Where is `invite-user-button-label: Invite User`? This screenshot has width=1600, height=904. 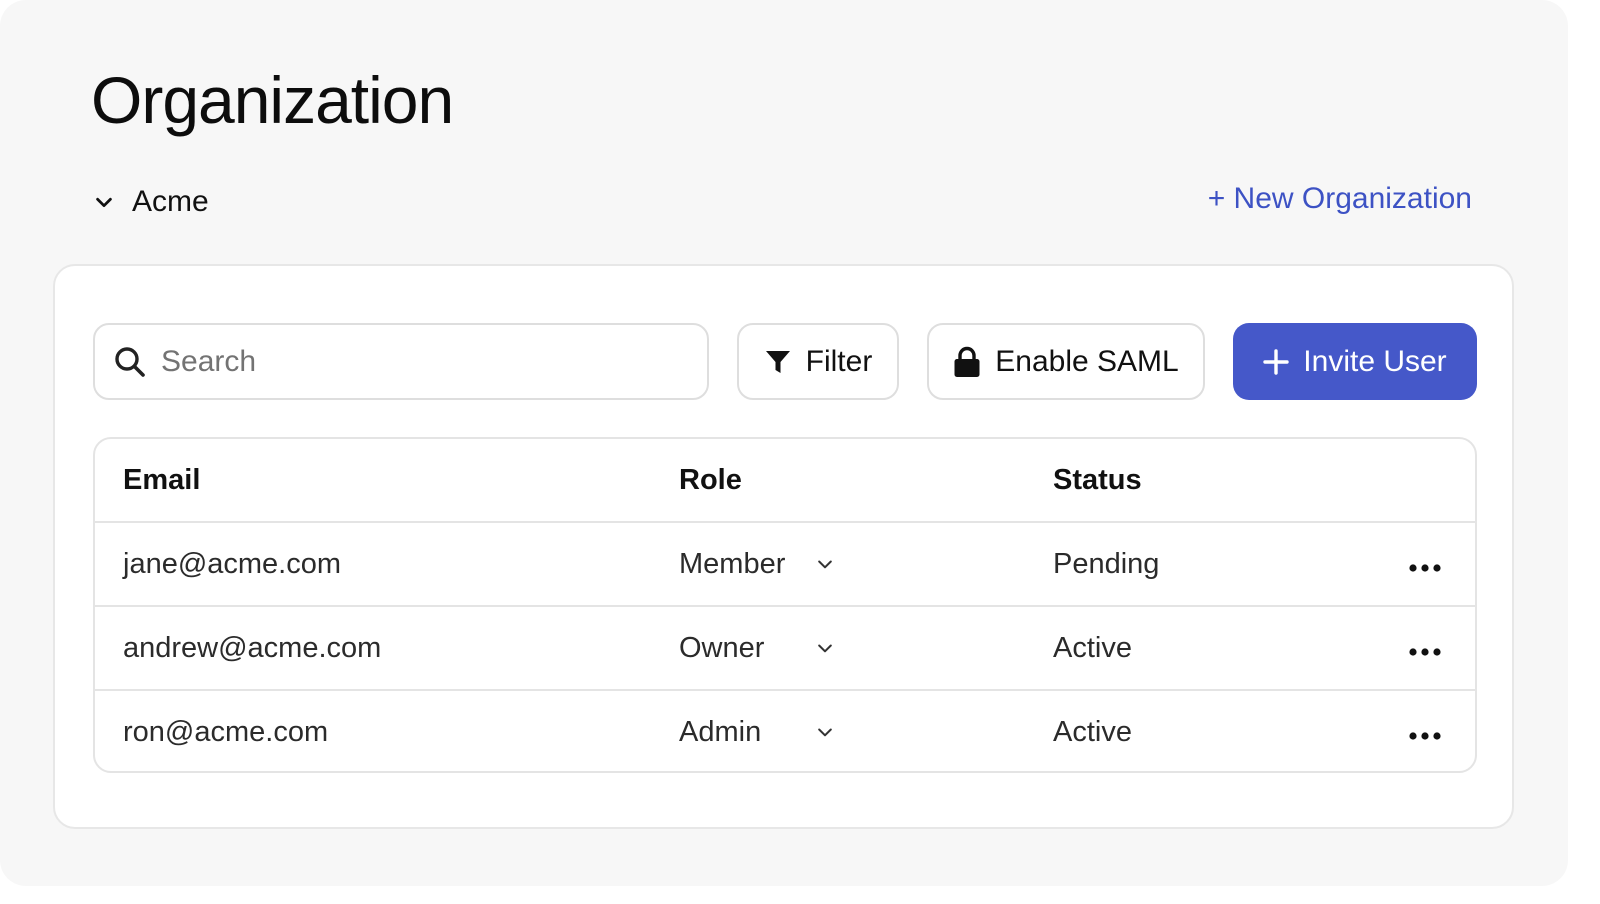
invite-user-button-label: Invite User is located at coordinates (1375, 361).